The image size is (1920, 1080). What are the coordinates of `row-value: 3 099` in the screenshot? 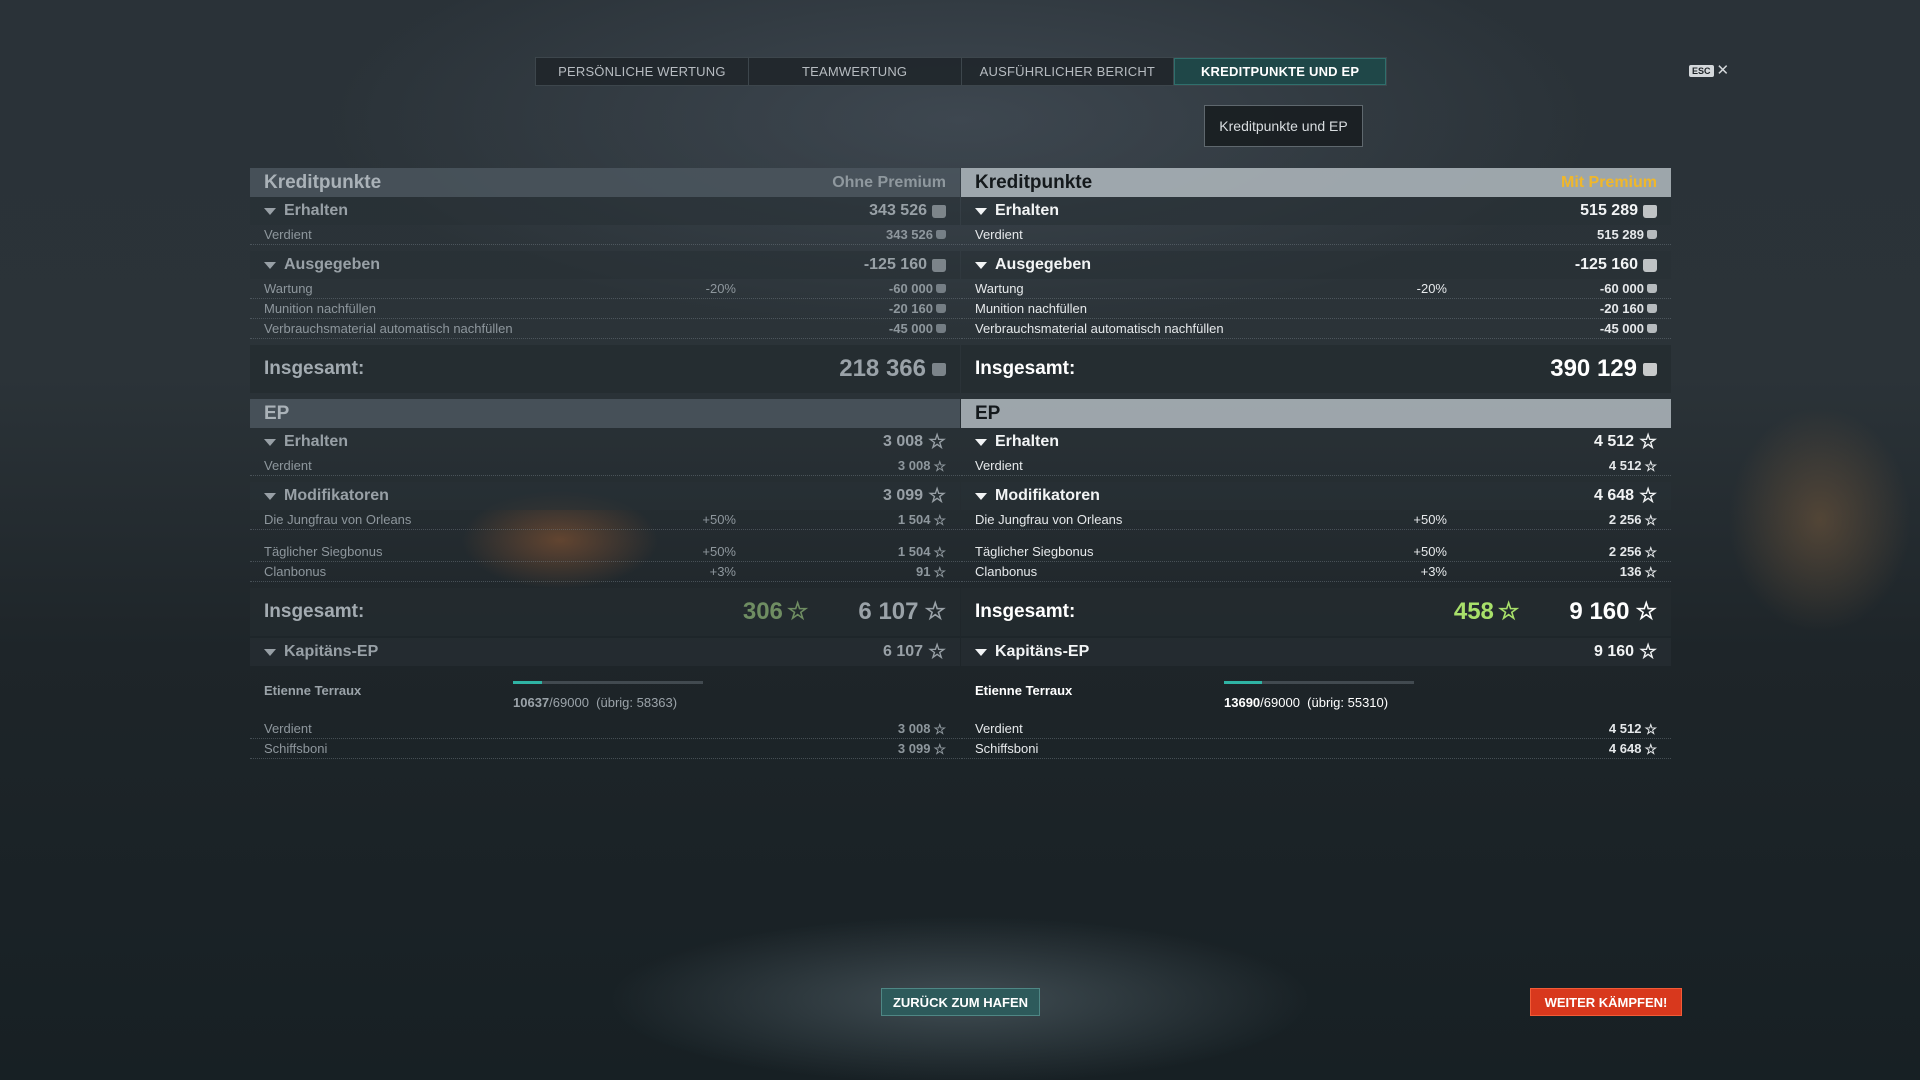 It's located at (914, 748).